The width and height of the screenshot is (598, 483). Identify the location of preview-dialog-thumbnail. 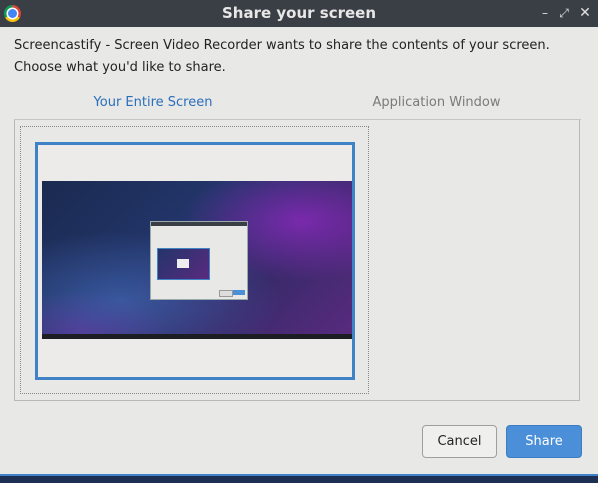
(183, 264).